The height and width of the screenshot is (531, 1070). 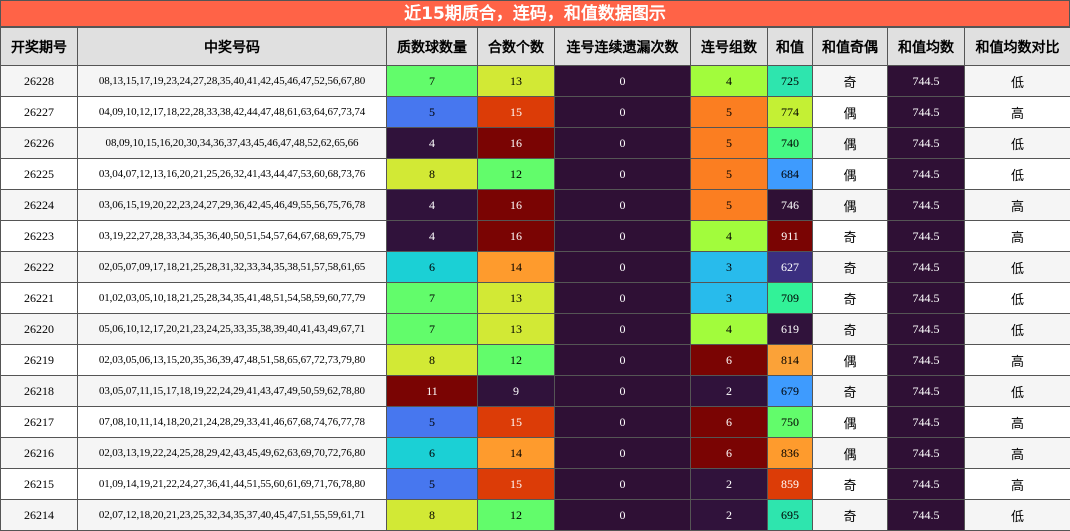 I want to click on cell-issue: 26228, so click(x=39, y=81).